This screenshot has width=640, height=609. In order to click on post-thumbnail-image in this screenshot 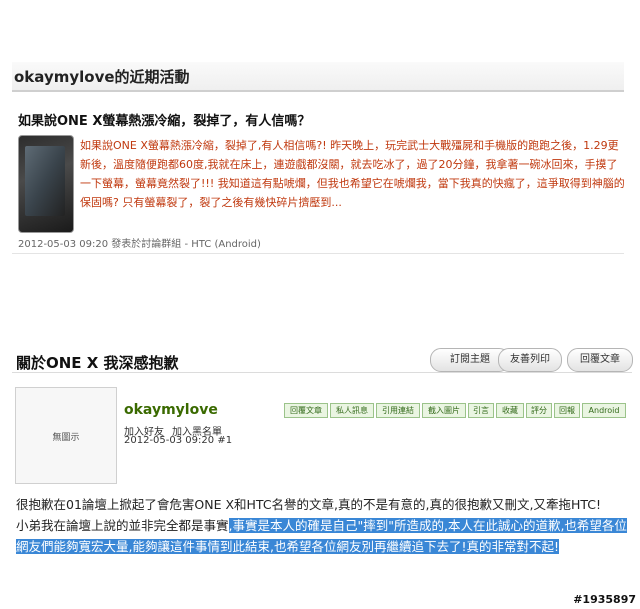, I will do `click(46, 184)`.